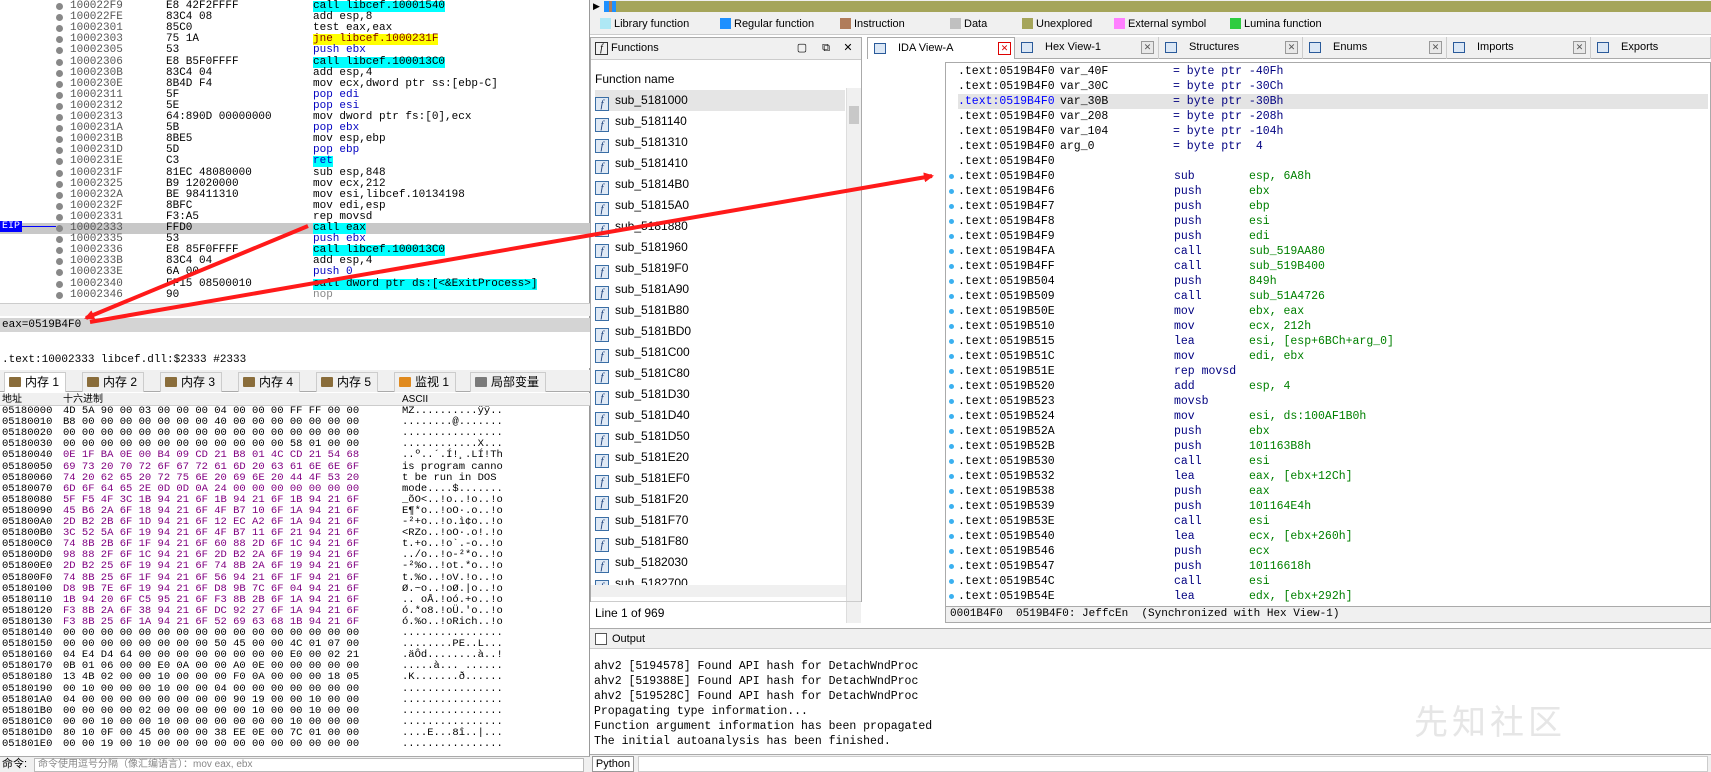 The image size is (1711, 772). What do you see at coordinates (720, 436) in the screenshot?
I see `function-list-item: f sub_5181D50` at bounding box center [720, 436].